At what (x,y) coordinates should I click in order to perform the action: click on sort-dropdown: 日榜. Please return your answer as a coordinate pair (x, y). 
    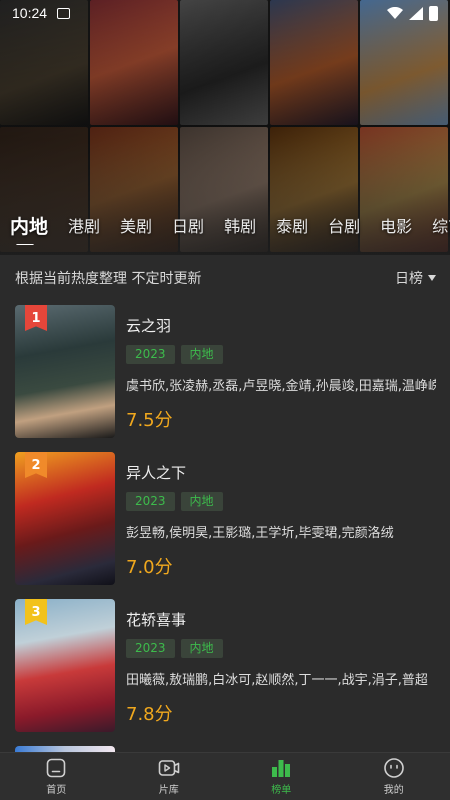
    Looking at the image, I should click on (415, 278).